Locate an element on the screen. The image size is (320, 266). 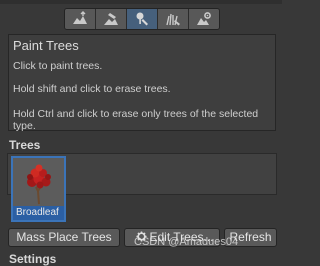
raise-terrain-tool-button is located at coordinates (80, 19).